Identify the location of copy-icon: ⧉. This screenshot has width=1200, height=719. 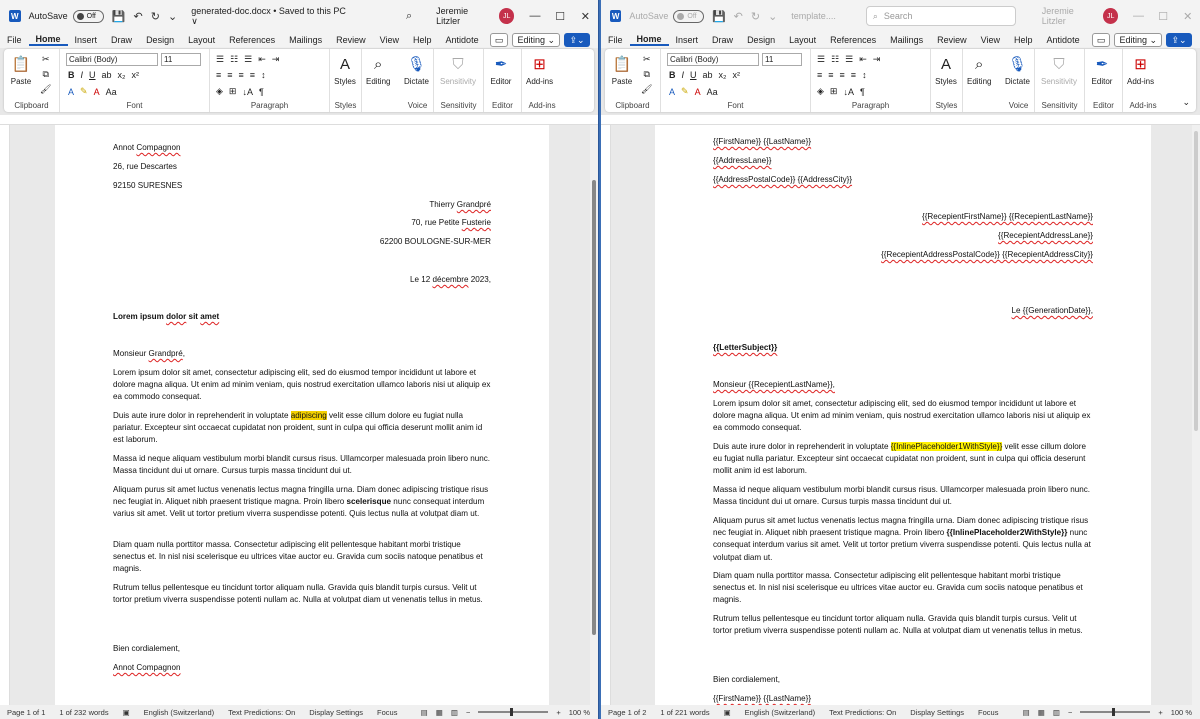
(647, 74).